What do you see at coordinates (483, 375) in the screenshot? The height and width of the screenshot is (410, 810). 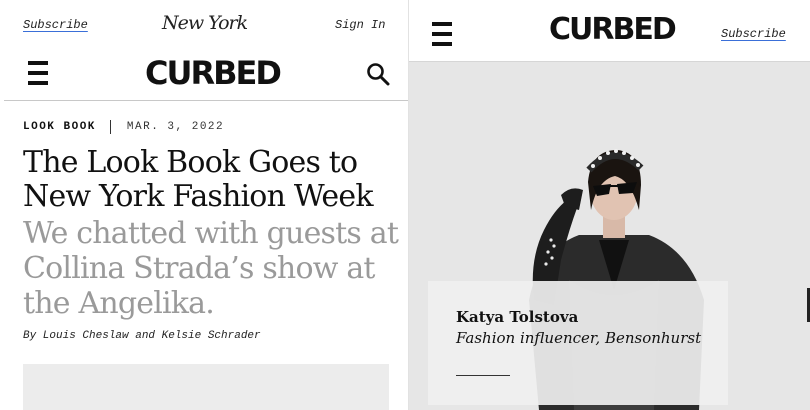 I see `caption-rule` at bounding box center [483, 375].